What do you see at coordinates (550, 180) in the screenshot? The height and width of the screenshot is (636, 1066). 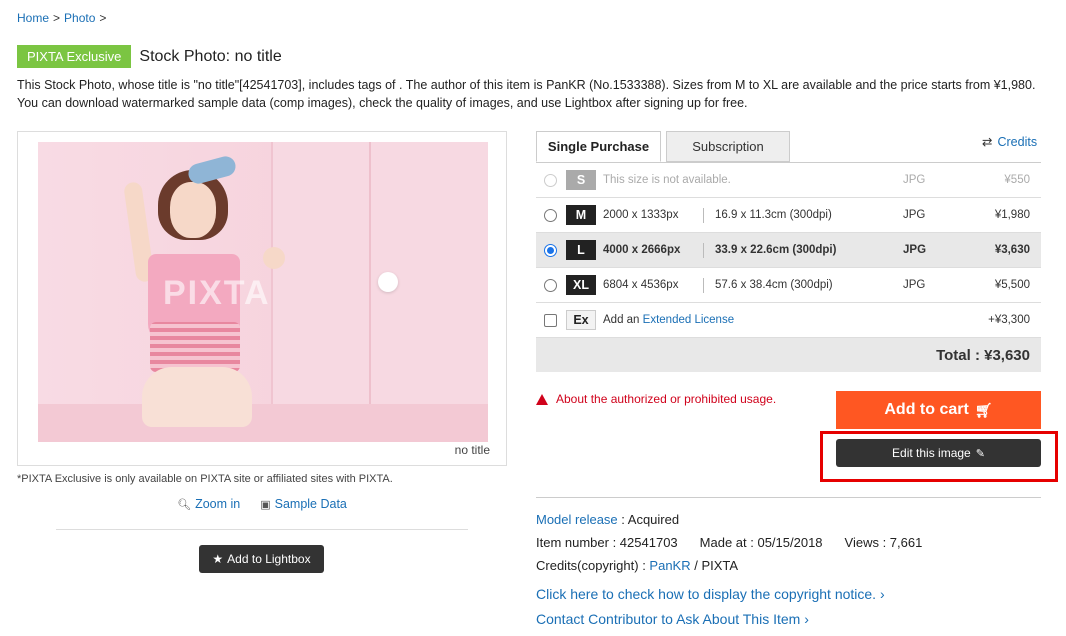 I see `size-radio-s` at bounding box center [550, 180].